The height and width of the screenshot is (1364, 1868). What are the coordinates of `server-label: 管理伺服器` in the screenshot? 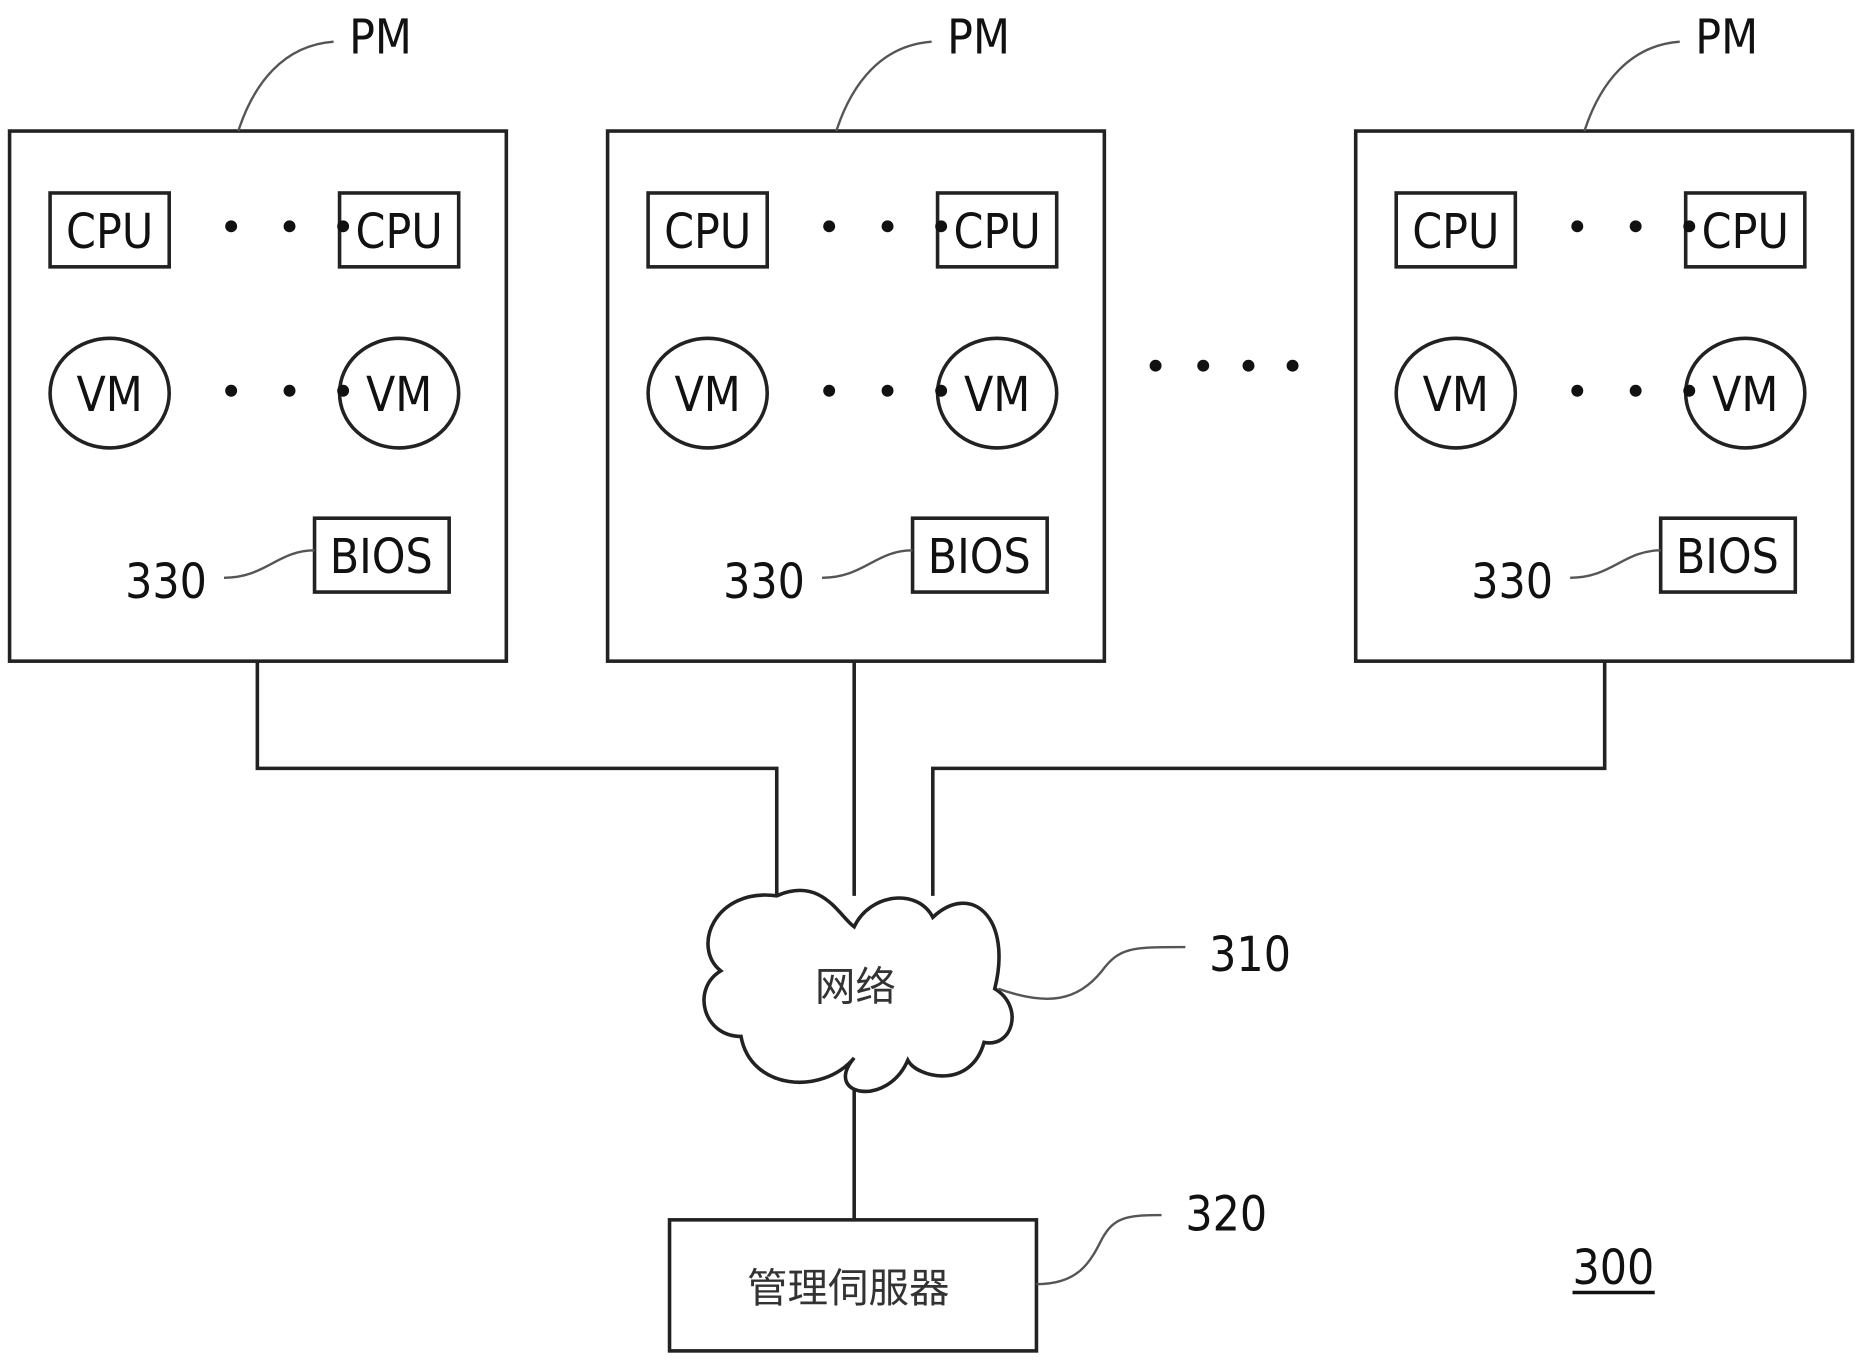 It's located at (848, 1288).